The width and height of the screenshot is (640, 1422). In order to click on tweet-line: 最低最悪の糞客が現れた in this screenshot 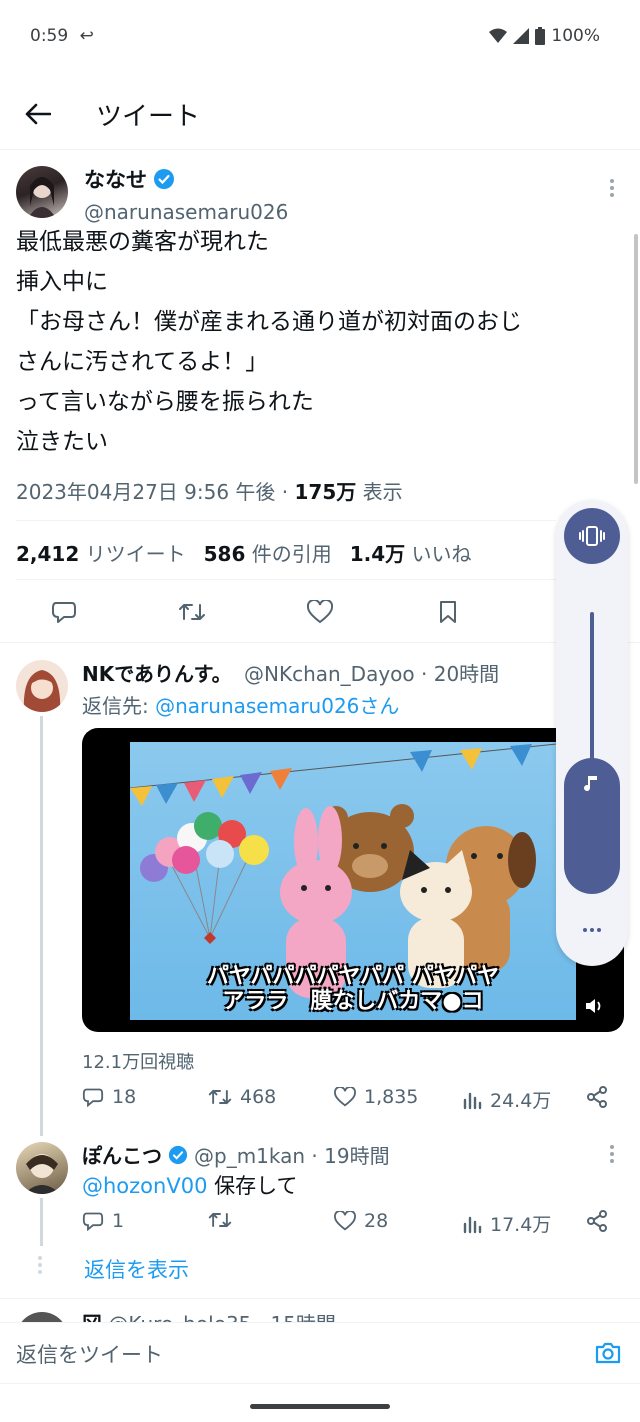, I will do `click(142, 242)`.